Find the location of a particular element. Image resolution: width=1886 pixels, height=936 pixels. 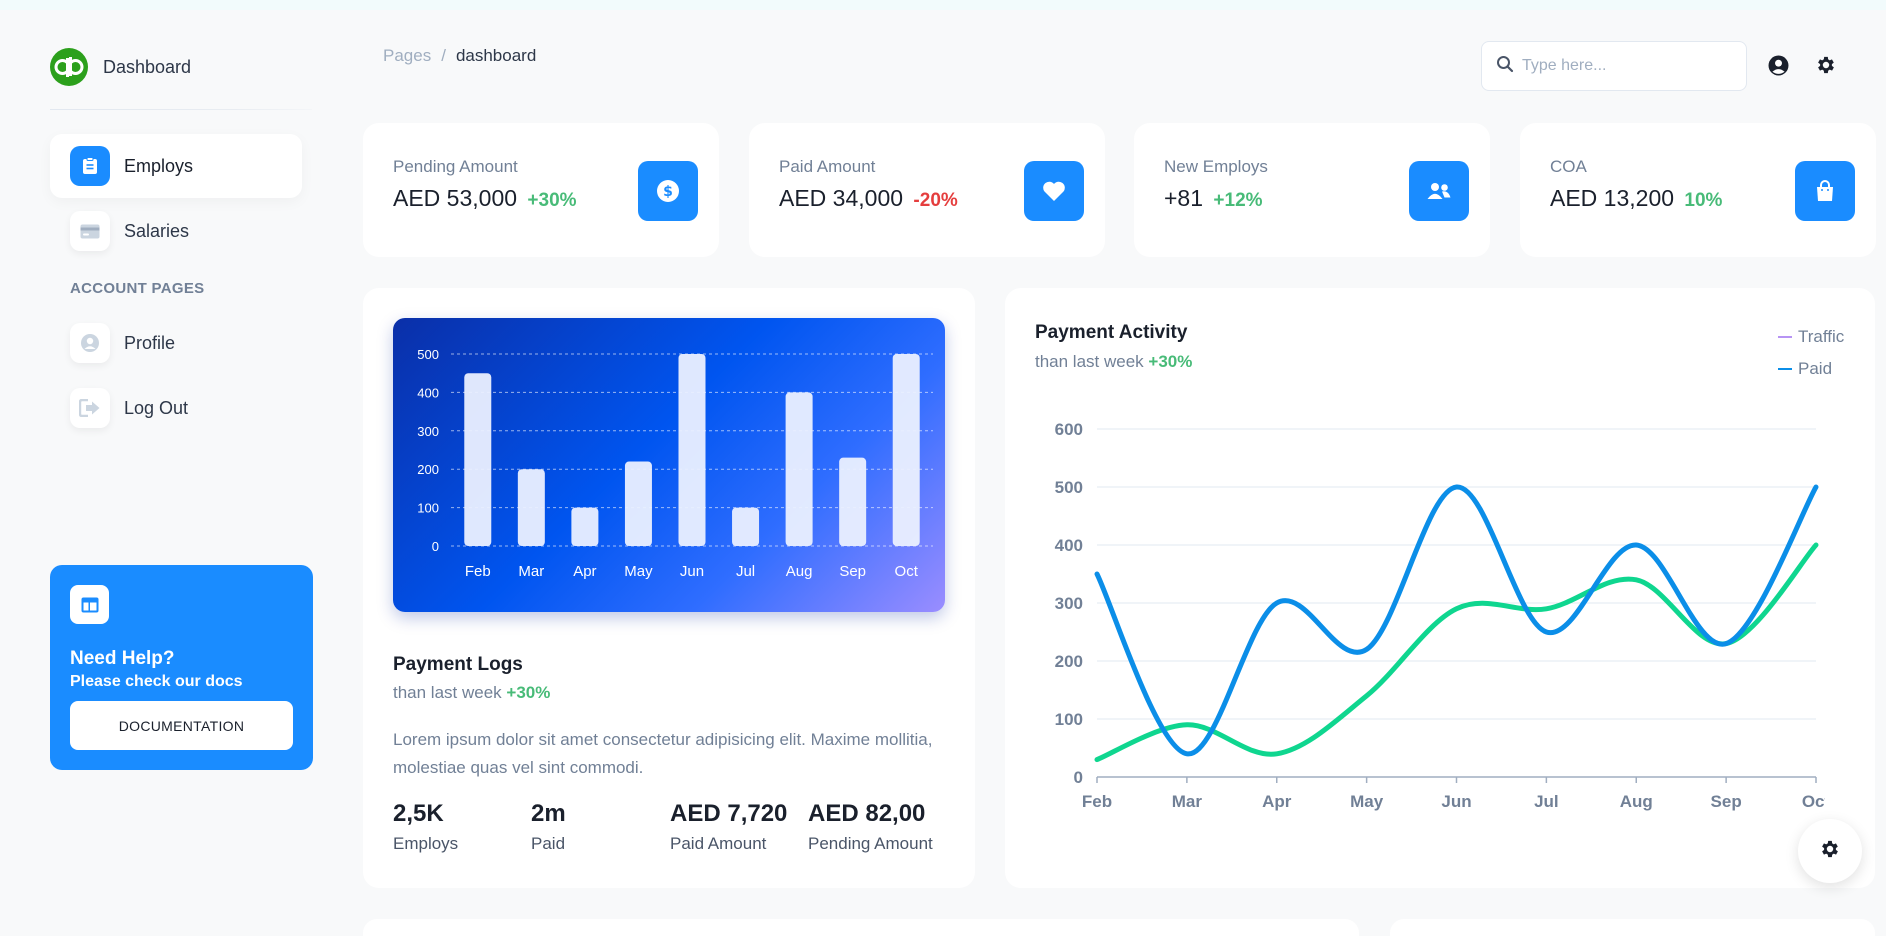

documentation-button: DOCUMENTATION is located at coordinates (181, 725).